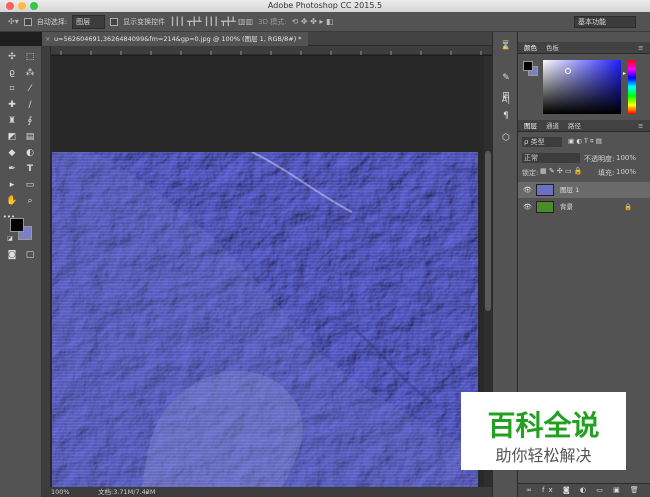 Image resolution: width=650 pixels, height=497 pixels. What do you see at coordinates (570, 190) in the screenshot?
I see `layer-name: 图层 1` at bounding box center [570, 190].